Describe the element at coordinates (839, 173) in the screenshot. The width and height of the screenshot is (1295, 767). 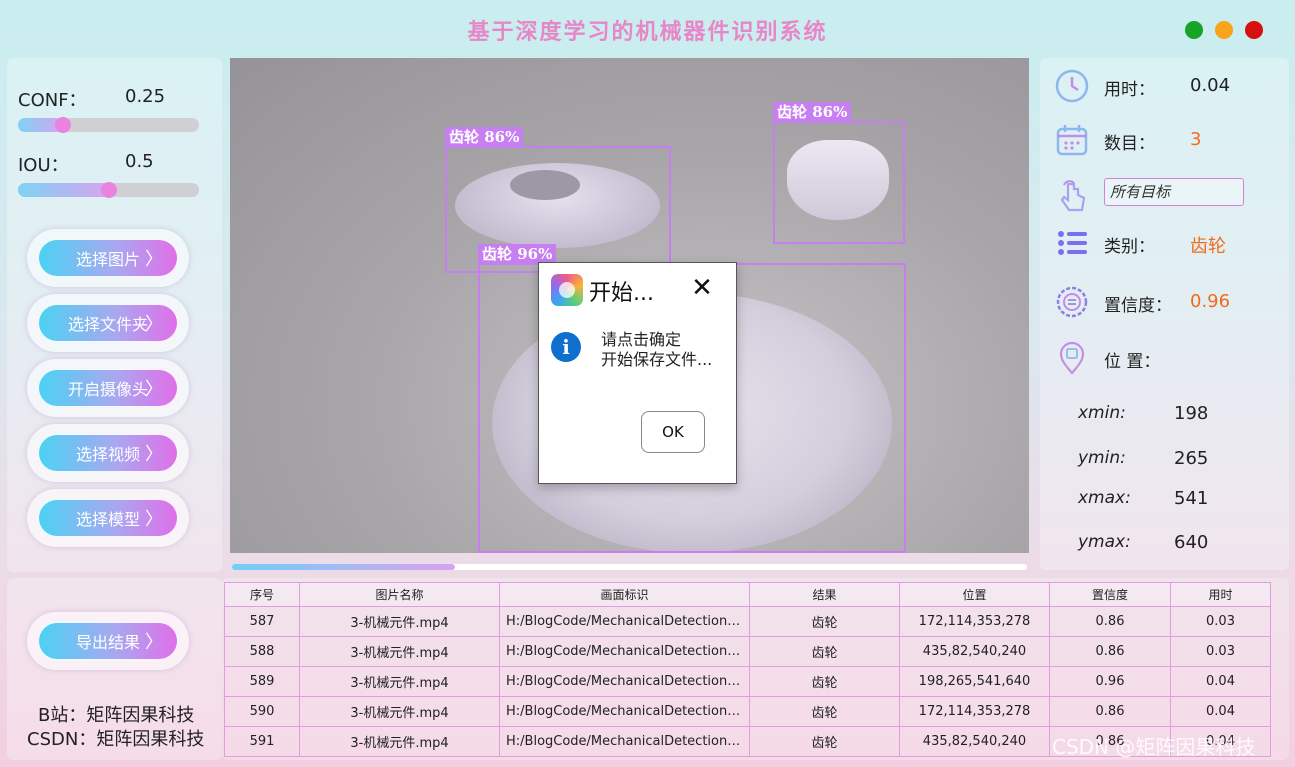
I see `detection-box-2: 齿轮 86%` at that location.